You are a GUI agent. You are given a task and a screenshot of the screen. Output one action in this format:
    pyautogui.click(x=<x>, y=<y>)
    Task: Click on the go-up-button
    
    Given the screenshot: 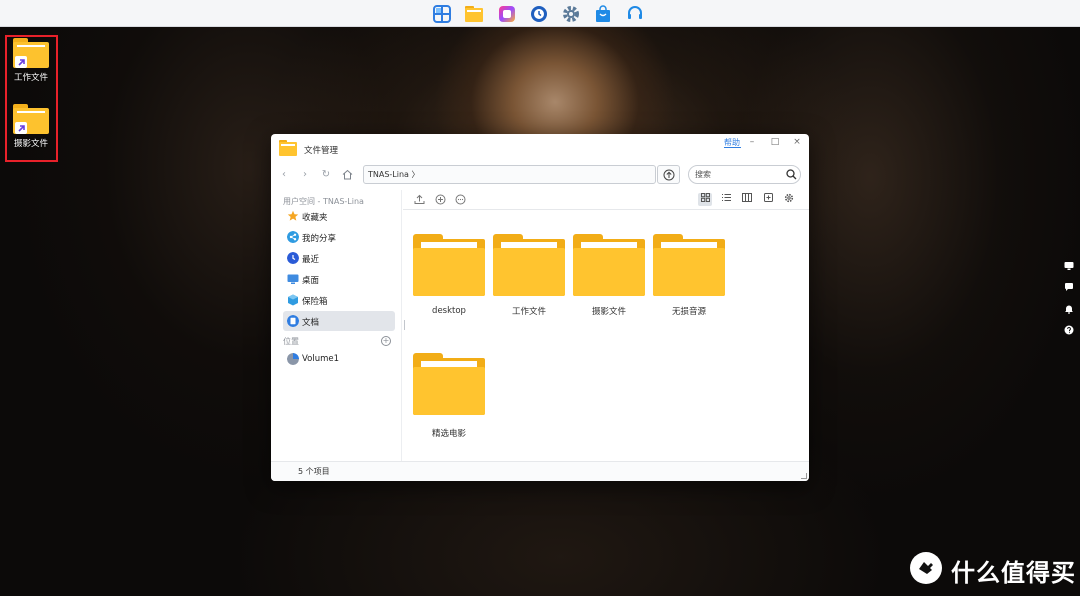 What is the action you would take?
    pyautogui.click(x=668, y=174)
    